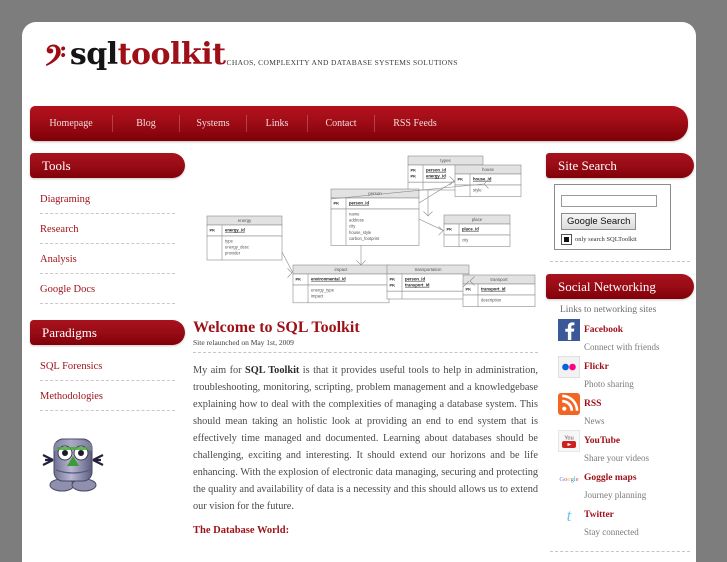  What do you see at coordinates (491, 299) in the screenshot?
I see `svg-text: description` at bounding box center [491, 299].